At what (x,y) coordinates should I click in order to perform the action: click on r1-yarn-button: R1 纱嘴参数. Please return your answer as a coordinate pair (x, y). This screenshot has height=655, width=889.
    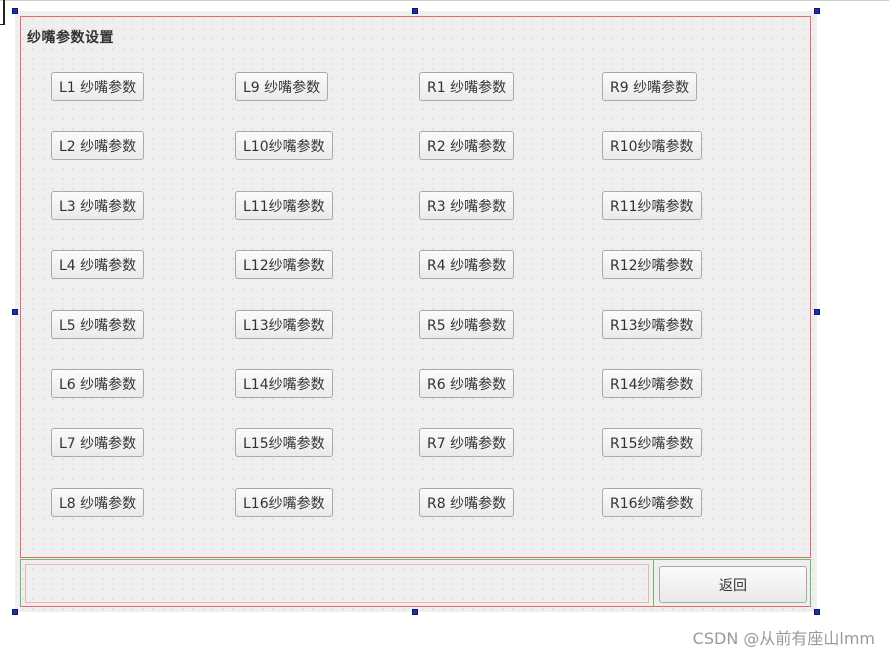
    Looking at the image, I should click on (467, 86).